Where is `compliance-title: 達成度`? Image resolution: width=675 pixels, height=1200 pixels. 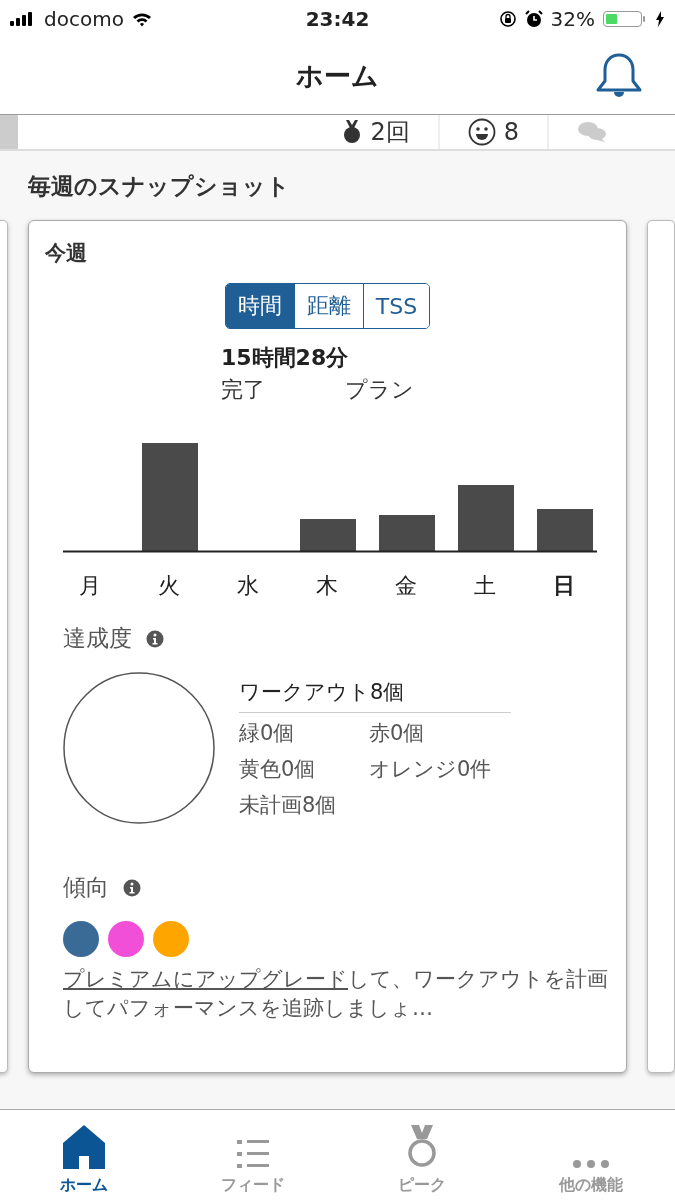
compliance-title: 達成度 is located at coordinates (97, 638).